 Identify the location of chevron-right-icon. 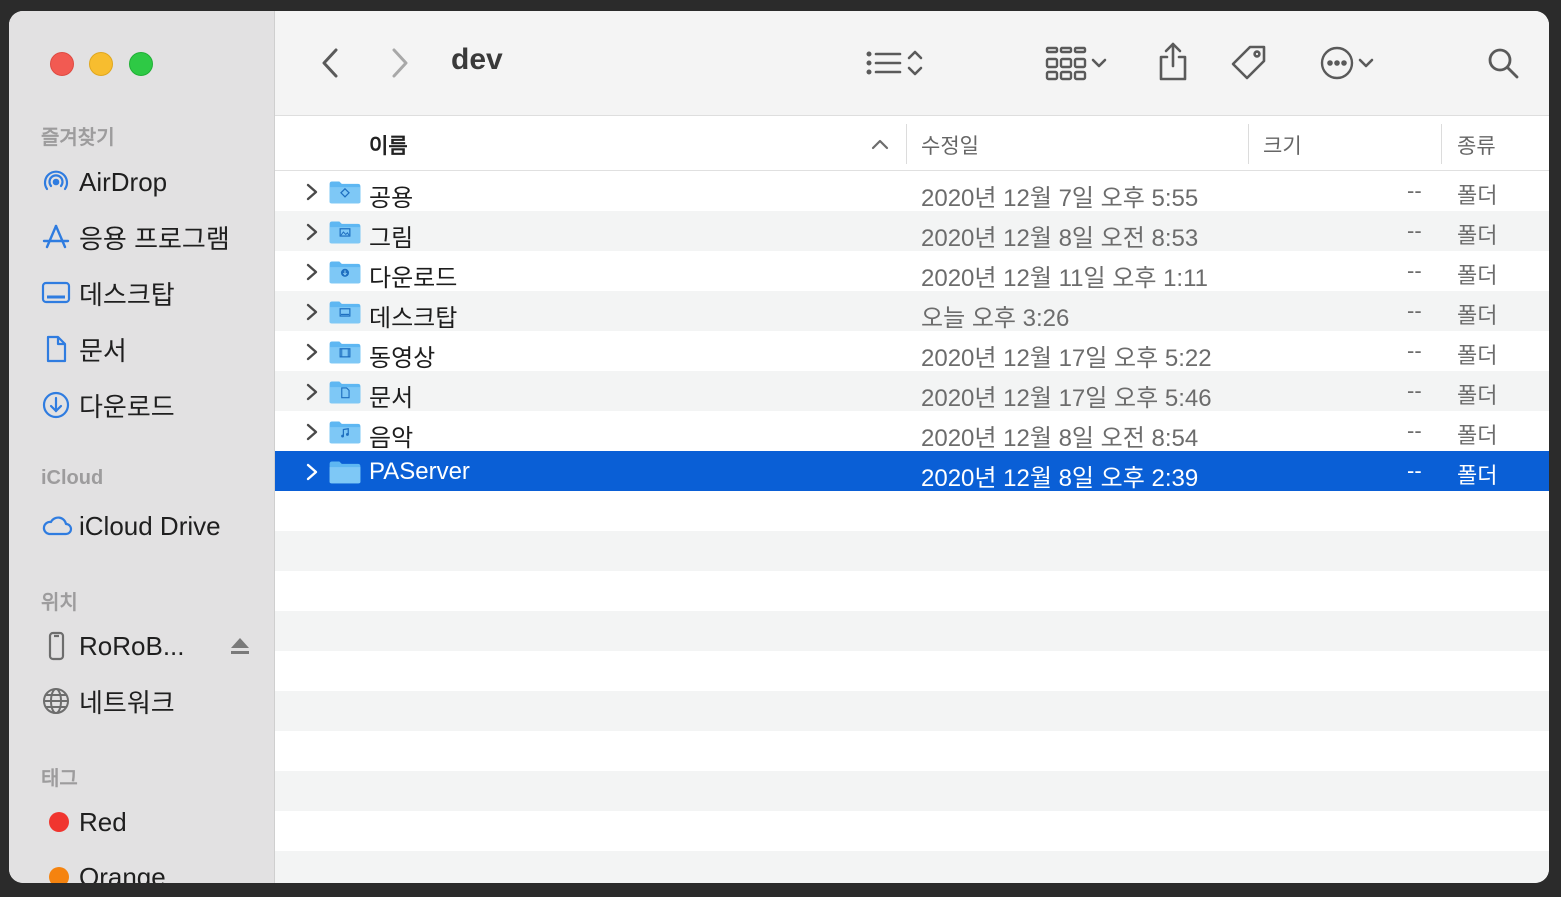
(400, 63).